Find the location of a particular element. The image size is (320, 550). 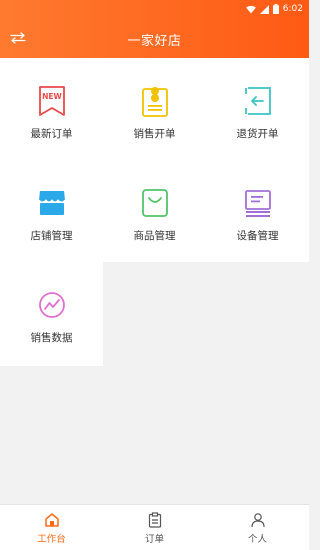

status-time: 6:02 is located at coordinates (292, 9).